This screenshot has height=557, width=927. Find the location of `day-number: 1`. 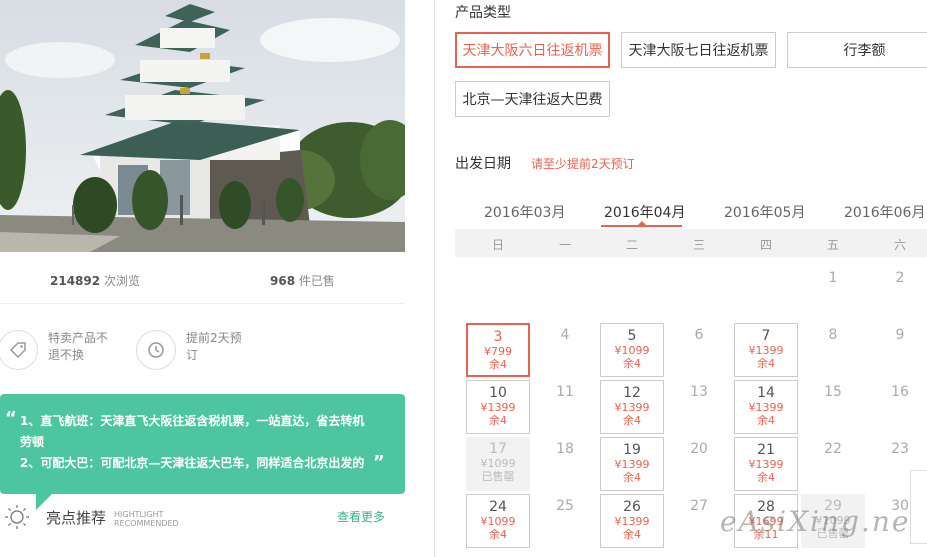

day-number: 1 is located at coordinates (833, 278).